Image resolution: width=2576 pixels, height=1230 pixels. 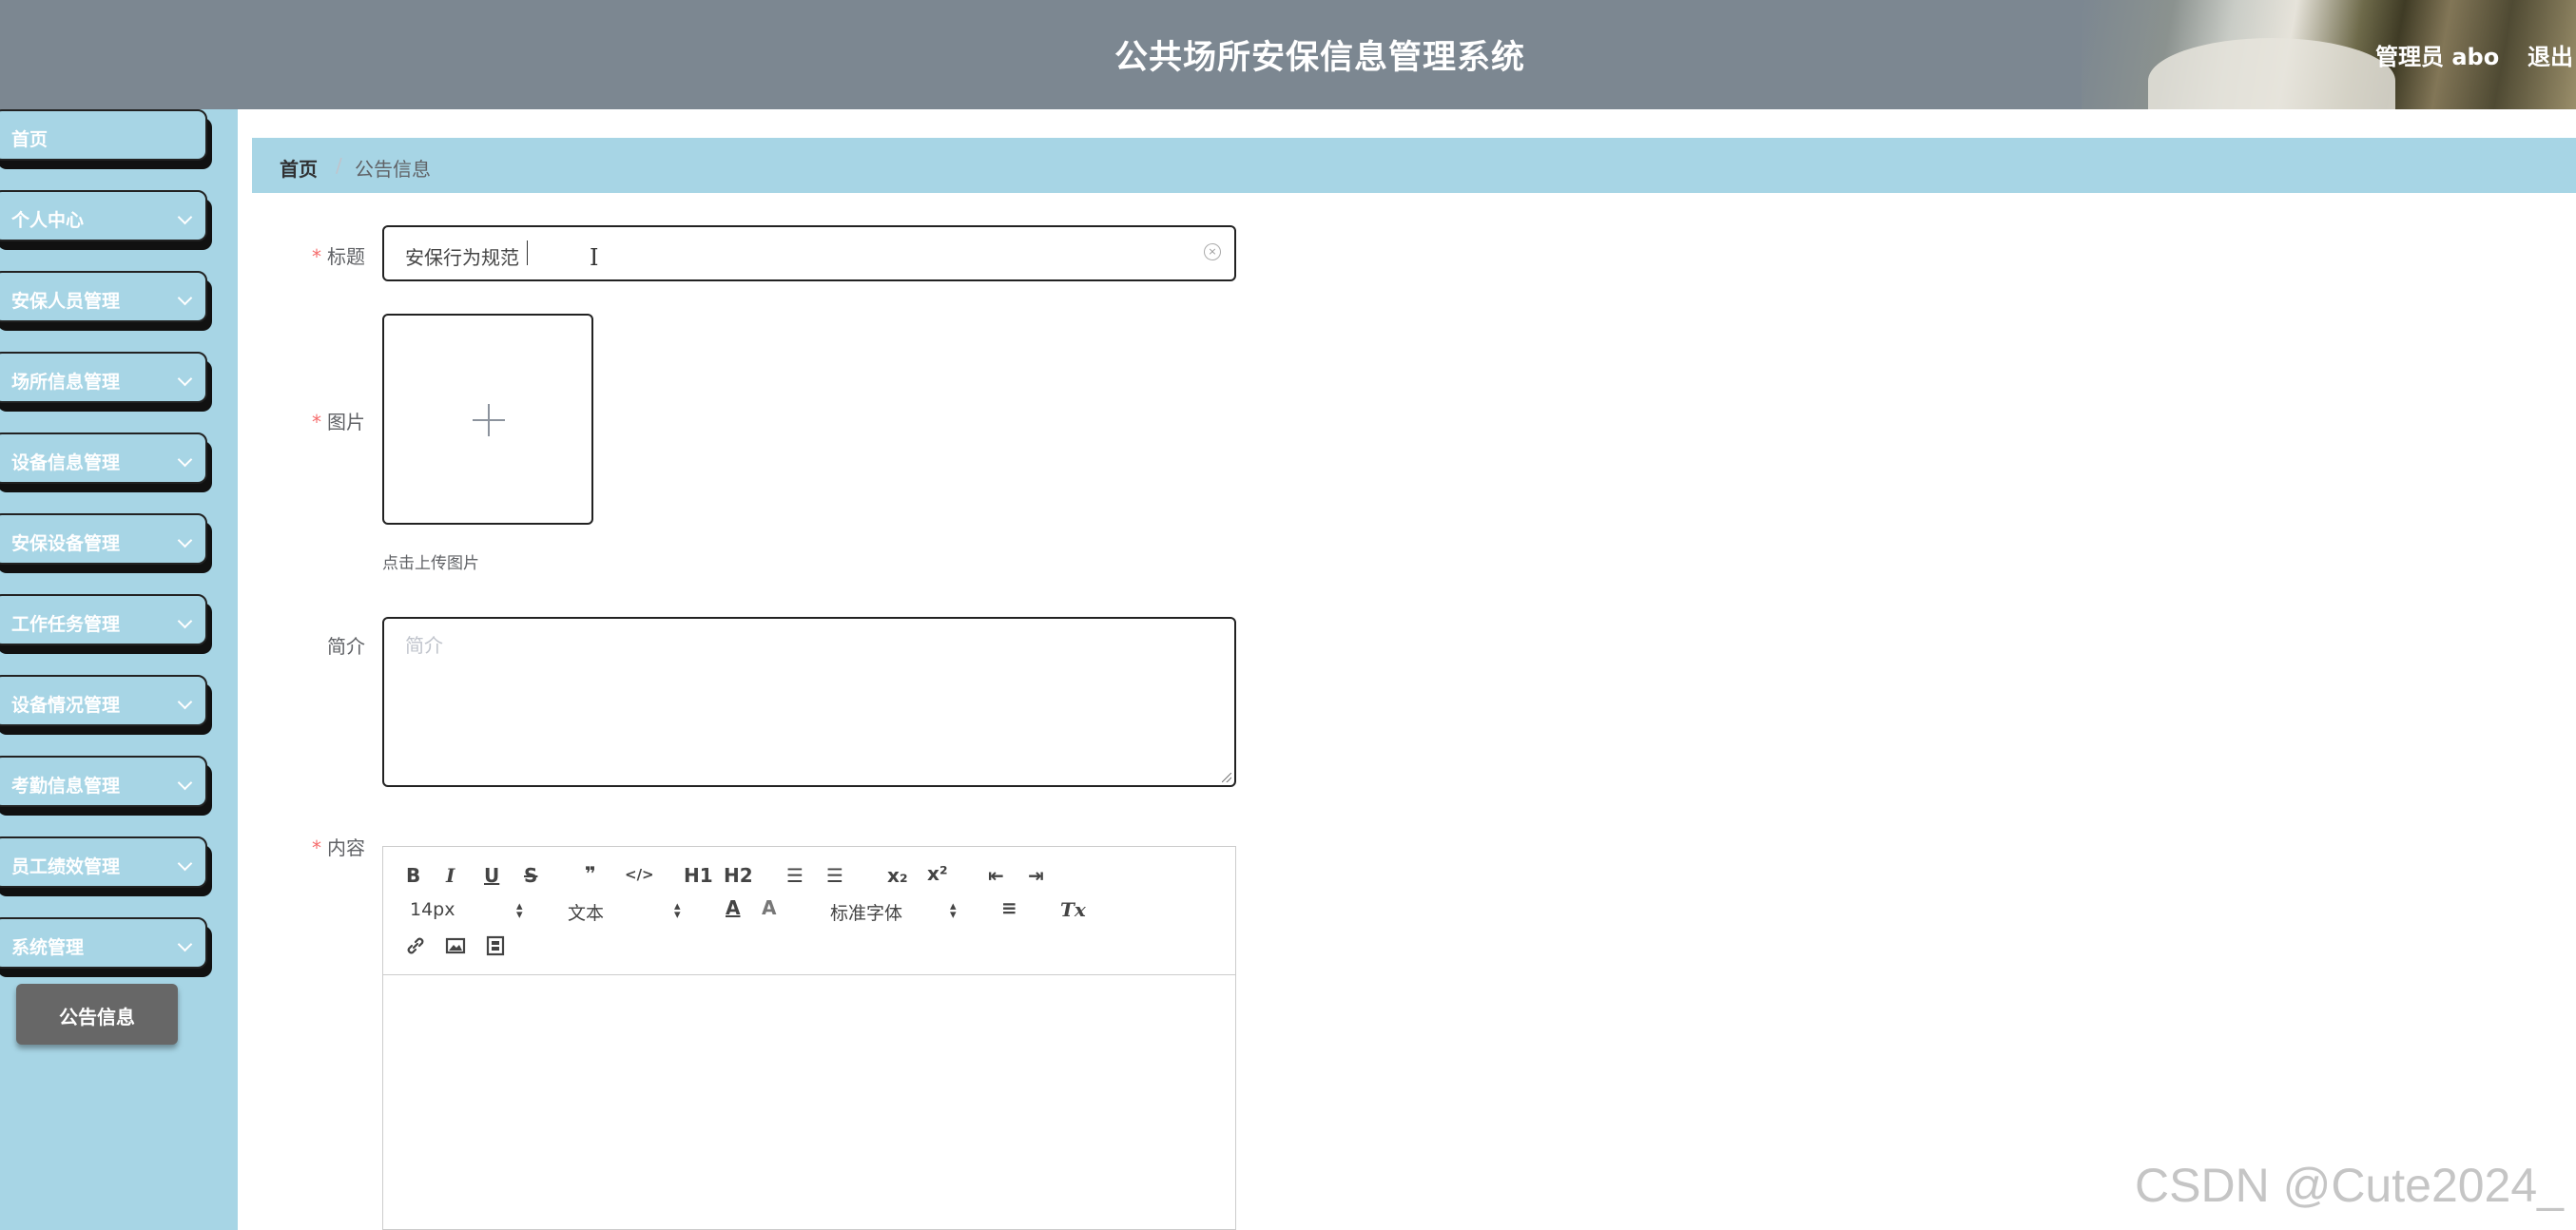 What do you see at coordinates (639, 874) in the screenshot?
I see `code-block-button: </>` at bounding box center [639, 874].